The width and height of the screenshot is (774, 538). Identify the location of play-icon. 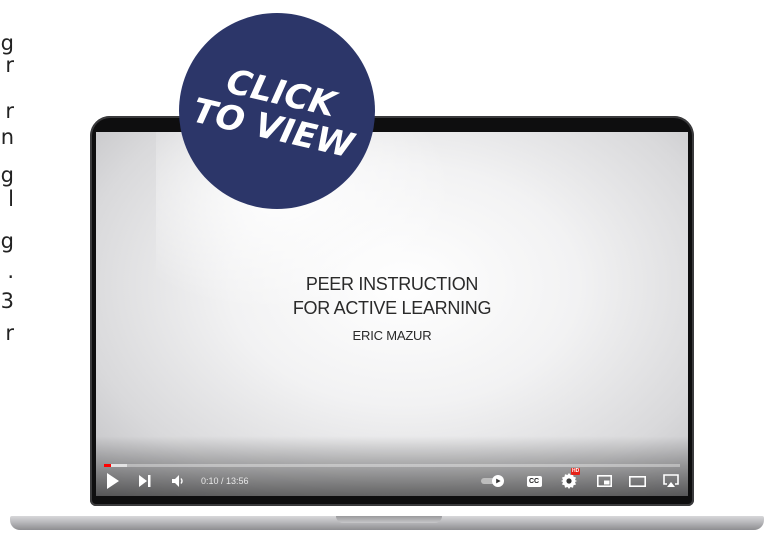
(113, 481).